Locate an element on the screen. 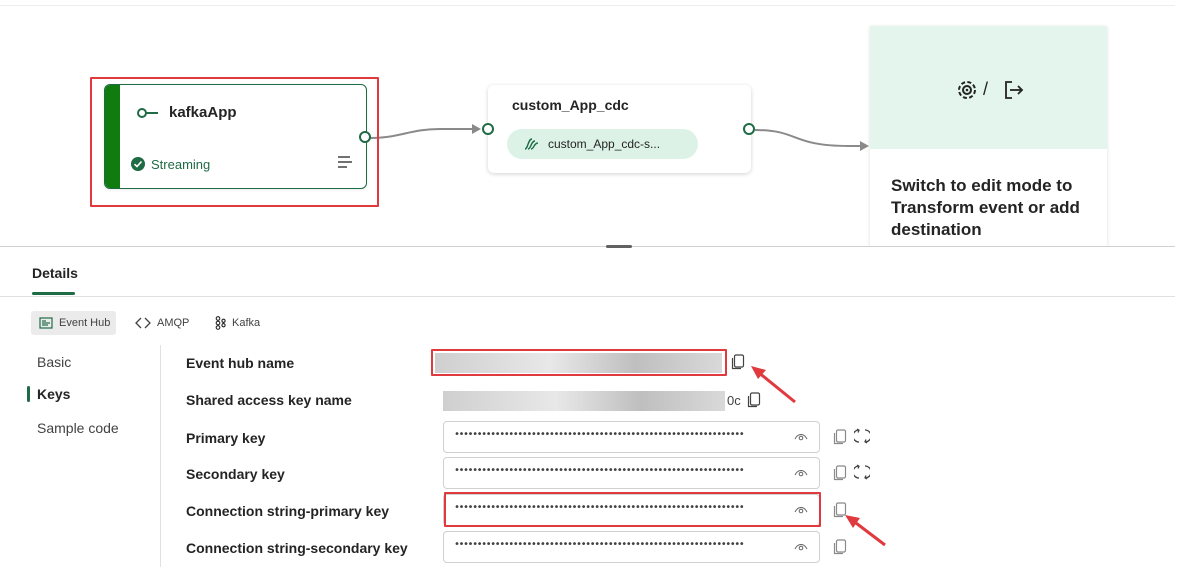 Image resolution: width=1199 pixels, height=577 pixels. show-primary-key-eye-icon is located at coordinates (801, 437).